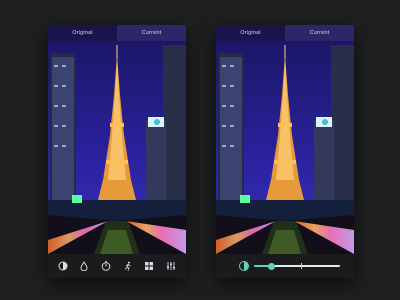  I want to click on slider-mark, so click(302, 266).